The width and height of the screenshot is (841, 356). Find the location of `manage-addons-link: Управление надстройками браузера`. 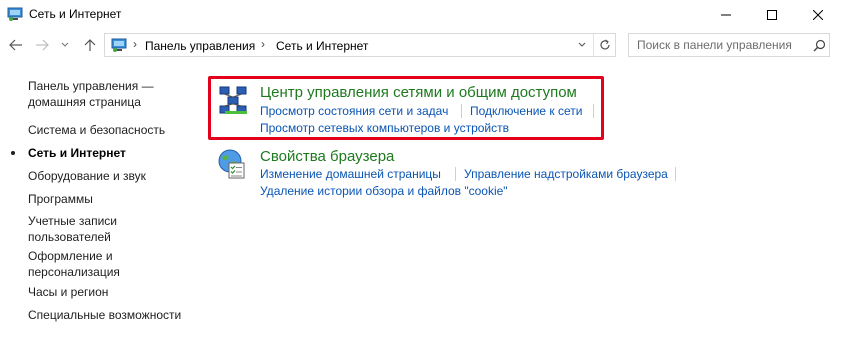

manage-addons-link: Управление надстройками браузера is located at coordinates (566, 174).